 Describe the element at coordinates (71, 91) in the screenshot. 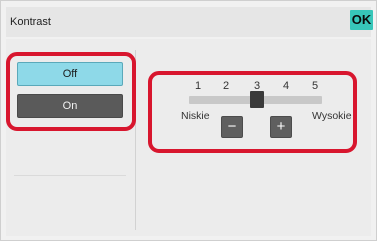

I see `toggle-highlight-frame` at that location.